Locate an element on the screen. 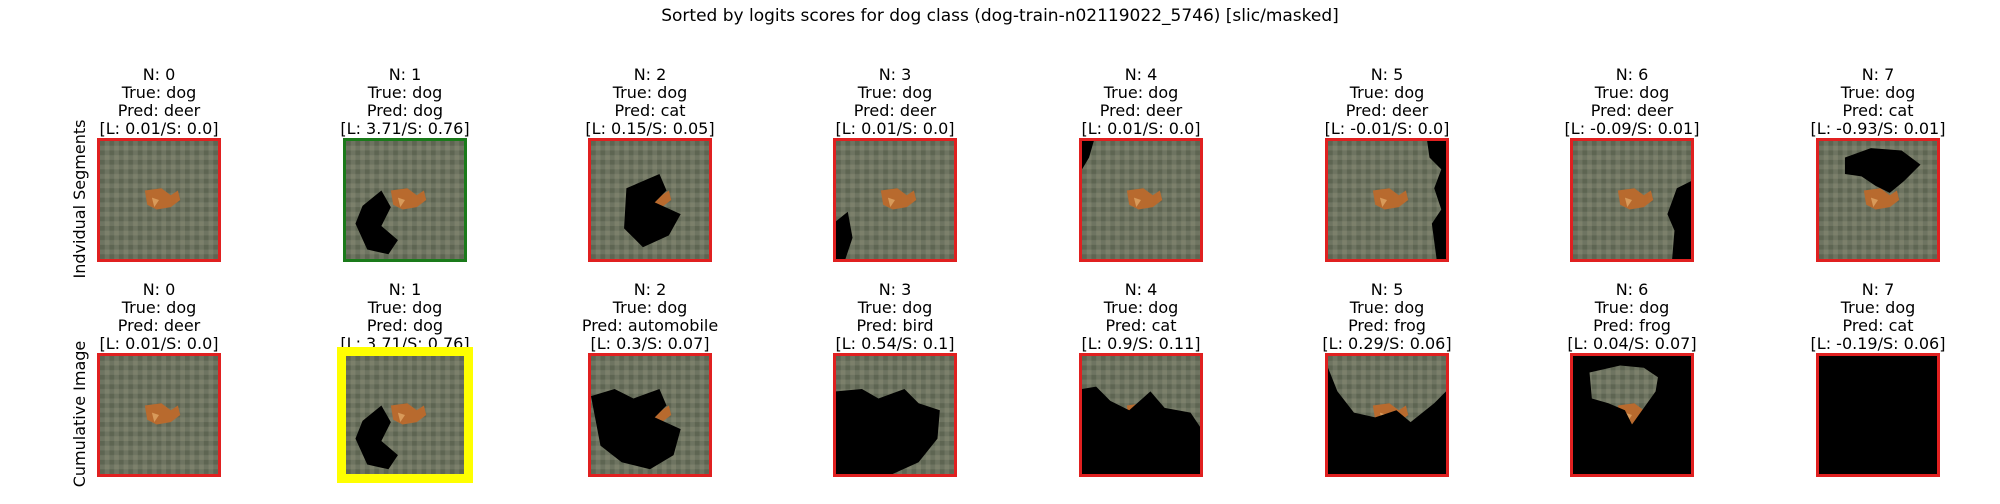  caption-pred: Pred: automobile is located at coordinates (650, 325).